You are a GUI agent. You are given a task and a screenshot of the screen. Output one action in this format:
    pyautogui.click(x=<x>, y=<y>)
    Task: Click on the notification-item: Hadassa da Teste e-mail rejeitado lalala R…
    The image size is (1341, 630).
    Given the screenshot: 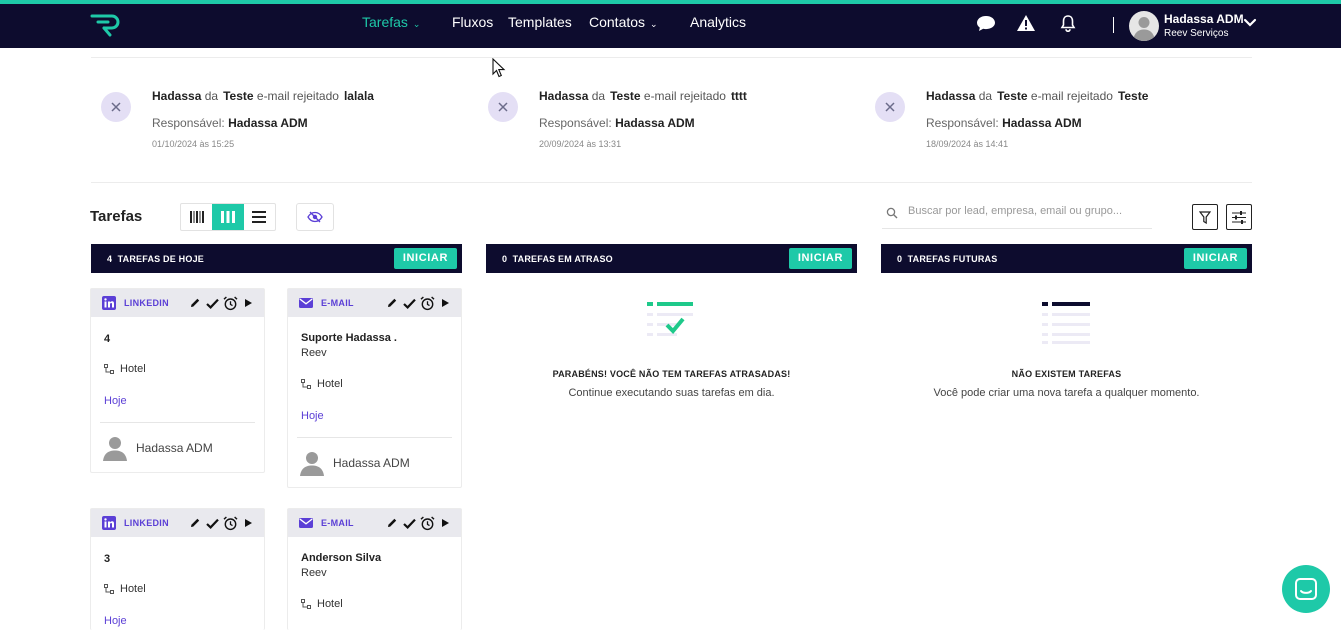 What is the action you would take?
    pyautogui.click(x=281, y=123)
    